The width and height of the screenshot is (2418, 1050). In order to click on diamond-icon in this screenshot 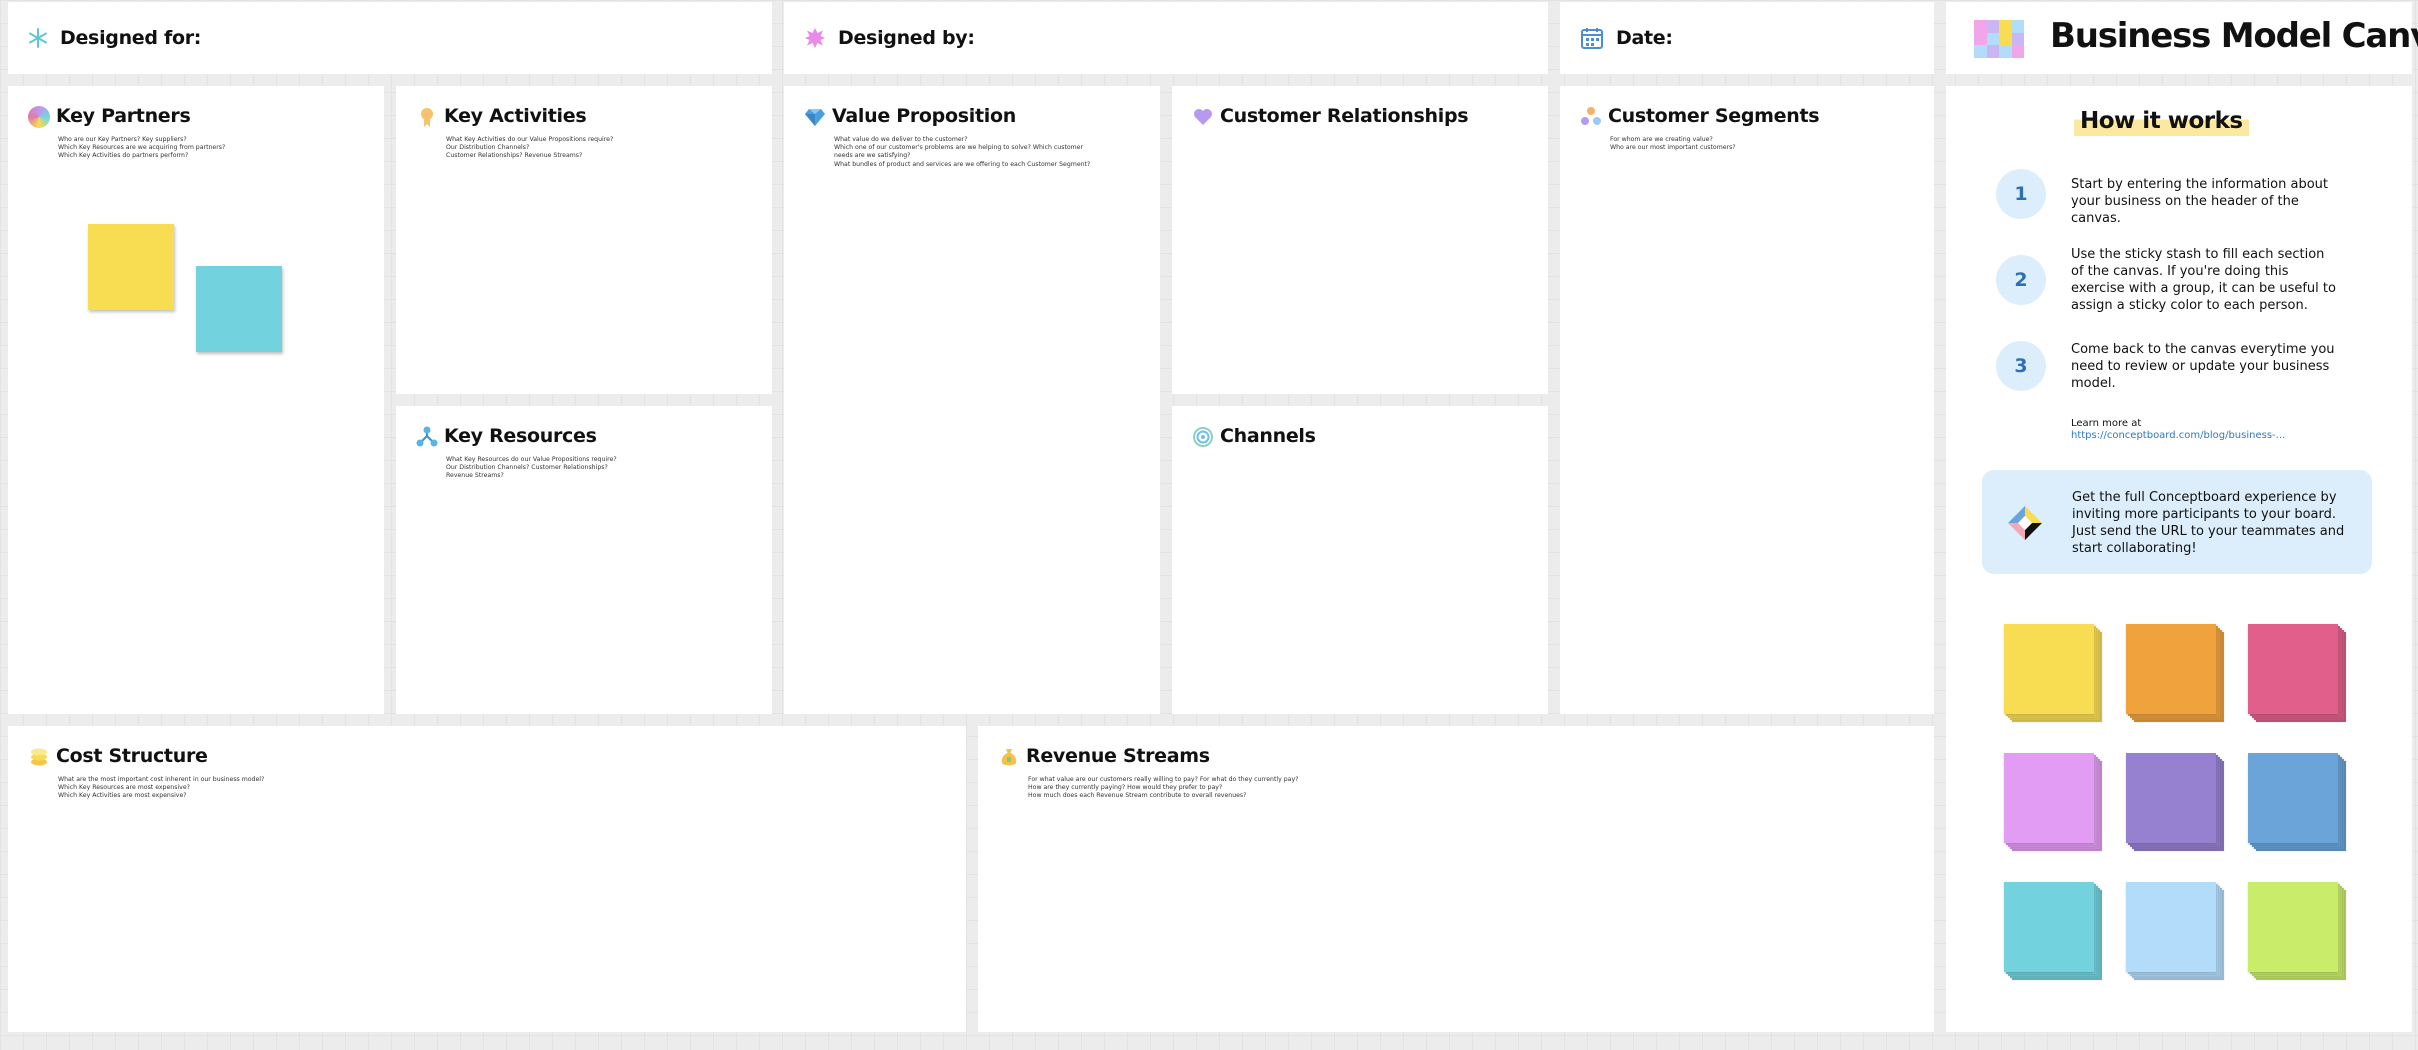, I will do `click(815, 117)`.